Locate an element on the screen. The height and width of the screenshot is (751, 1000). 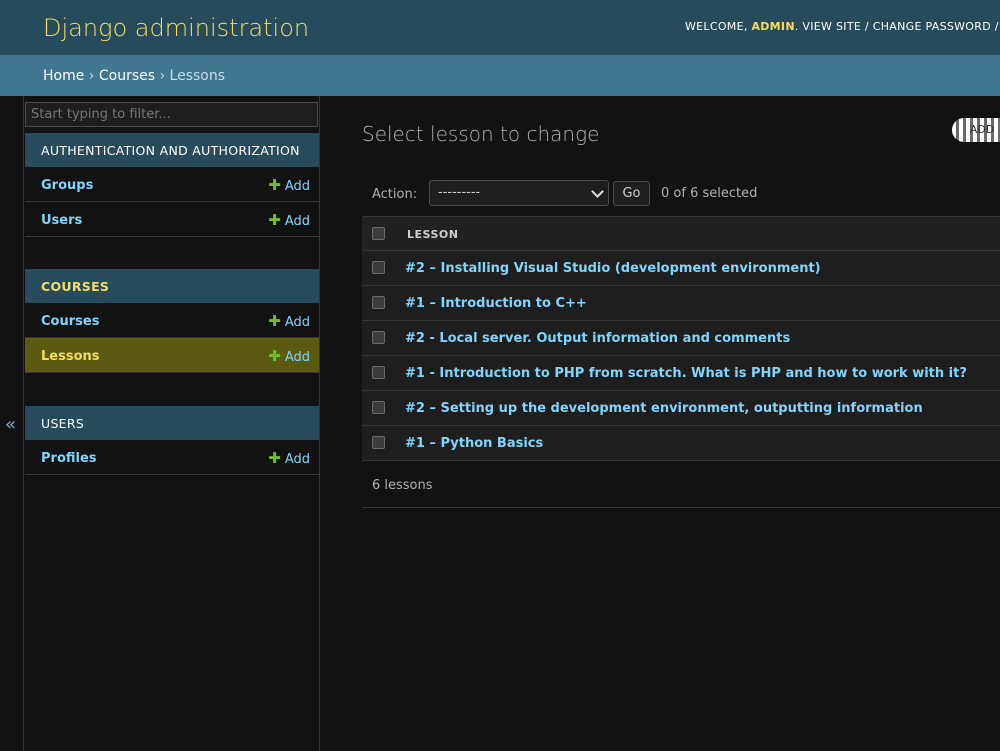
sidebar-link-lessons: Lessons is located at coordinates (70, 356).